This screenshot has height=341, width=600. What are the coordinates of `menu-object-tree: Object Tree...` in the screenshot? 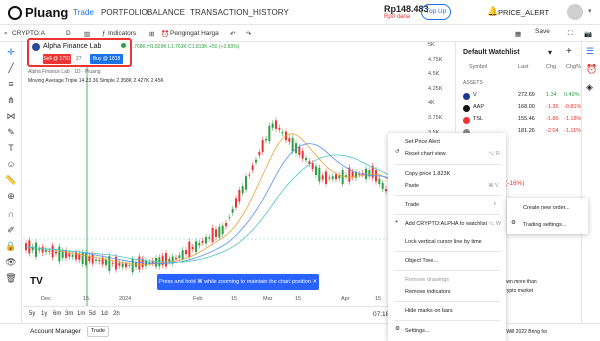 It's located at (421, 261).